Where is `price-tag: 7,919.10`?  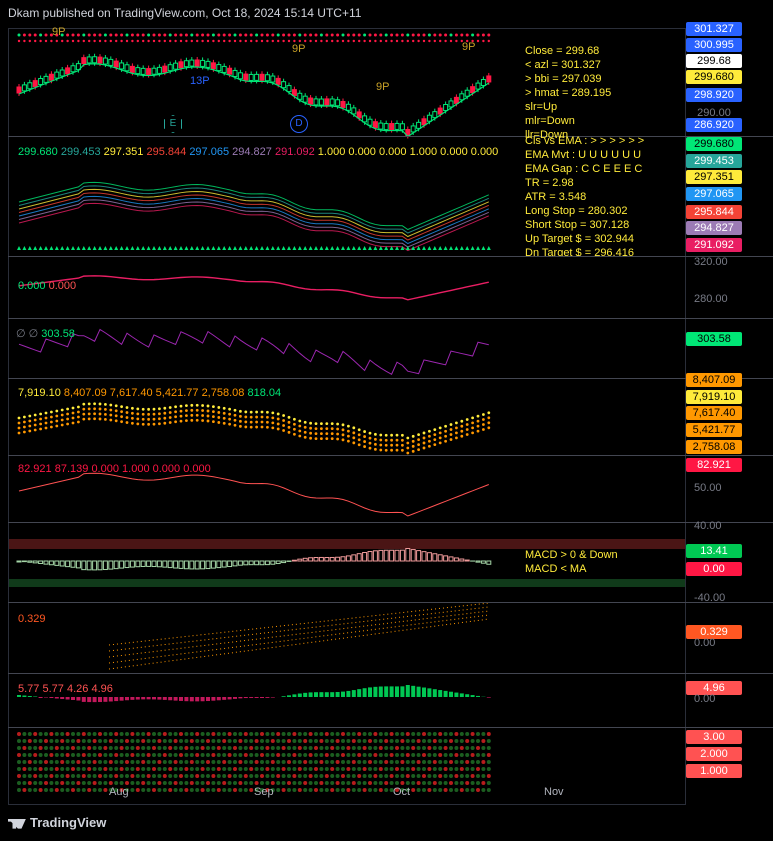 price-tag: 7,919.10 is located at coordinates (714, 397).